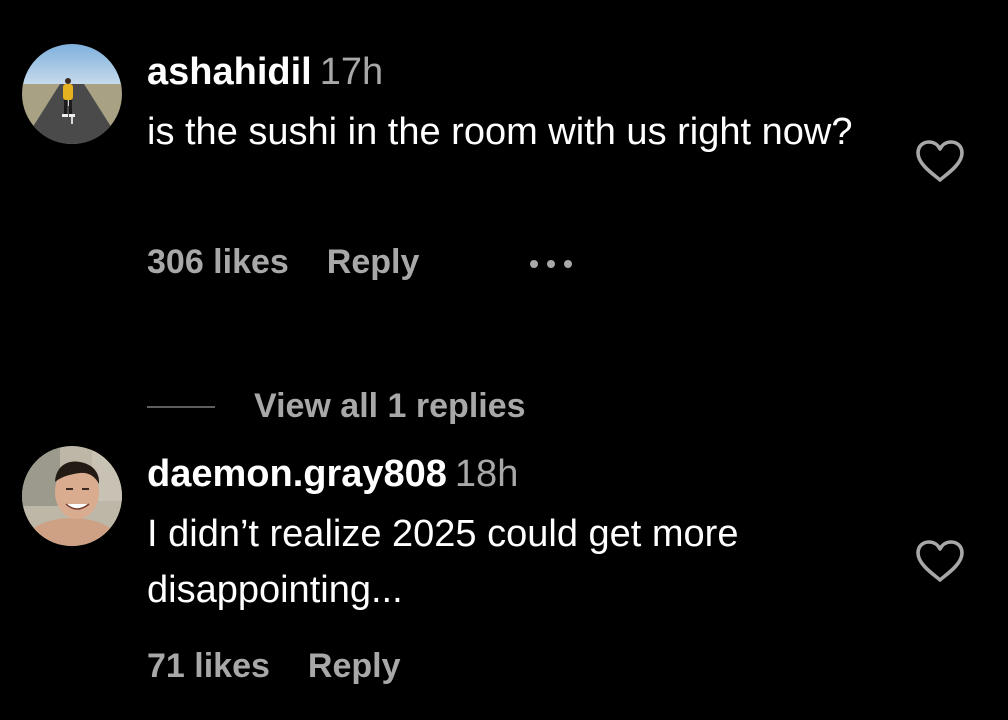 Image resolution: width=1008 pixels, height=720 pixels. I want to click on comment-actions: 306 likes Reply, so click(359, 262).